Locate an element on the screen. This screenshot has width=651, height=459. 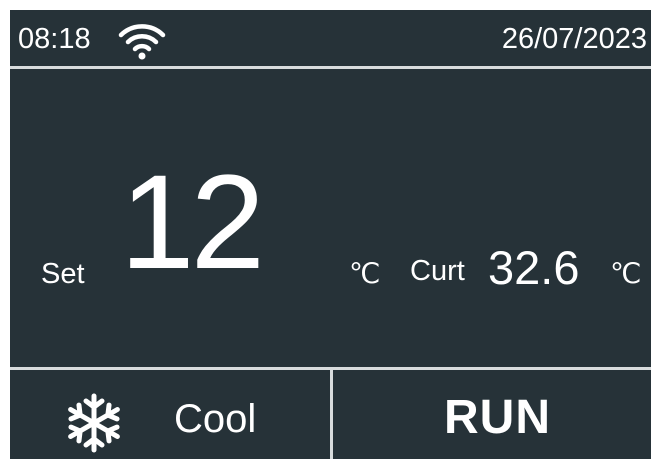
current-temperature-value: 32.6 is located at coordinates (534, 267).